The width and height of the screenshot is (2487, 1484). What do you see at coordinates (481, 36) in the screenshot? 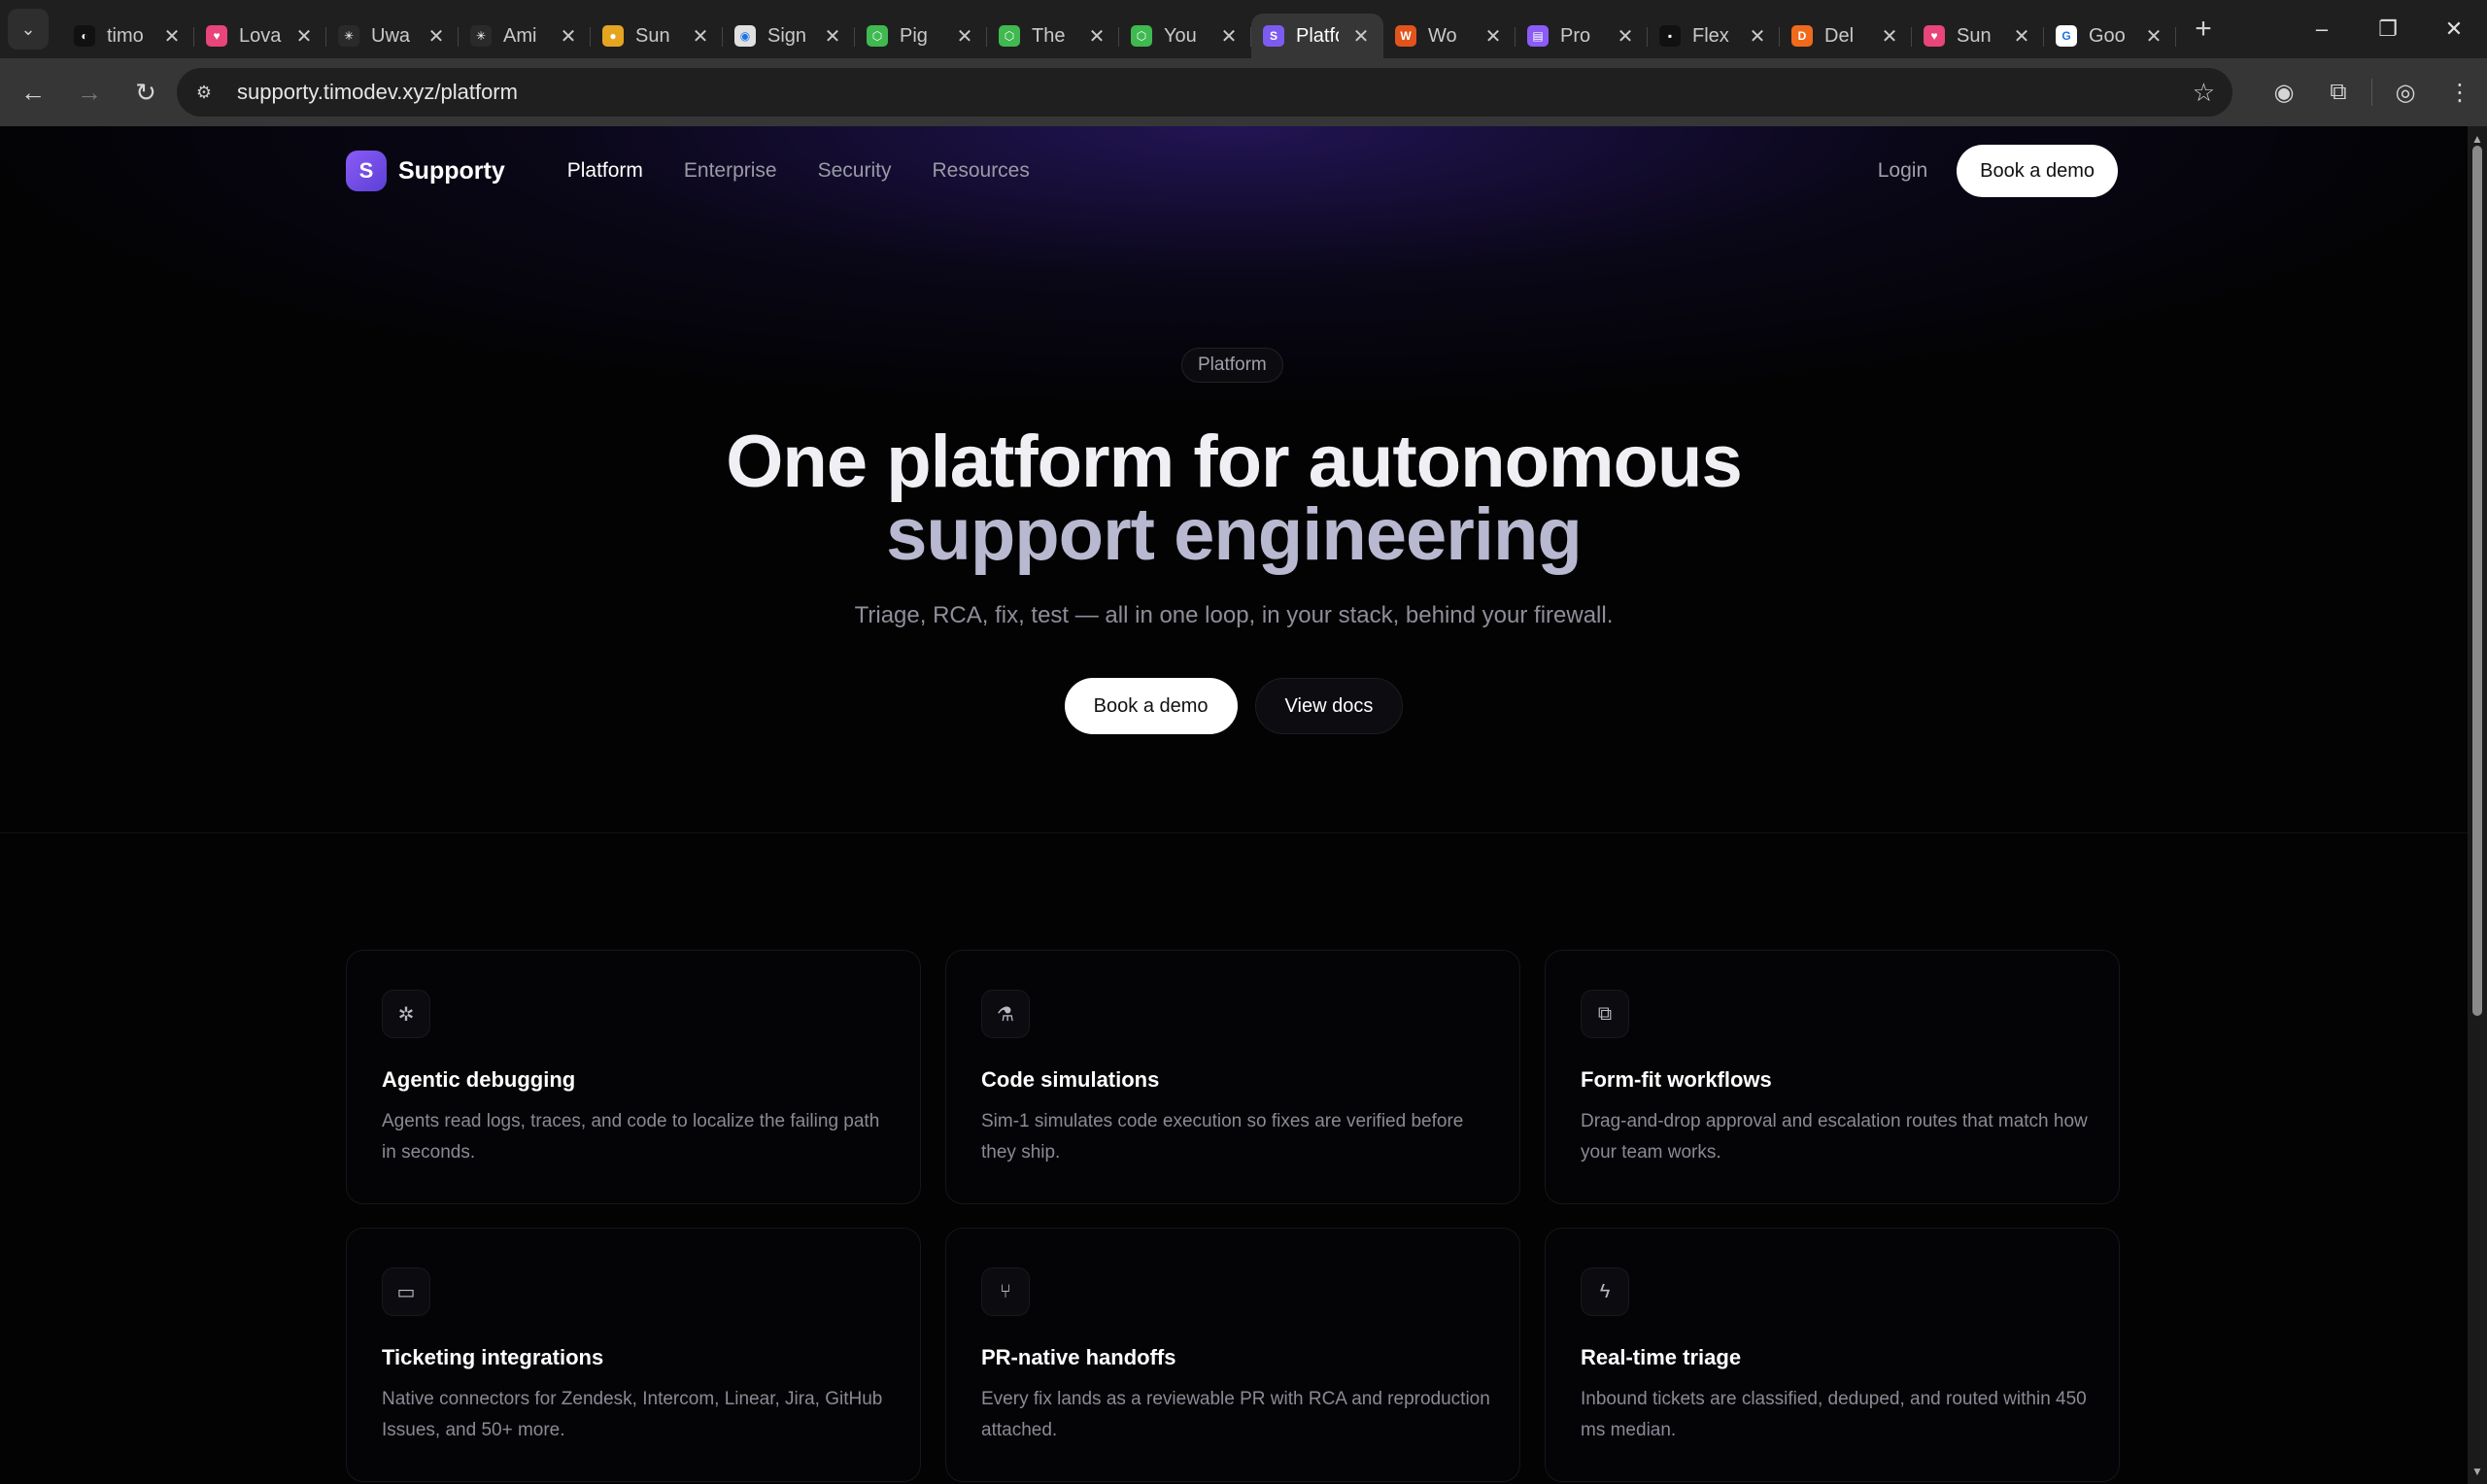
I see `tab-favicon-icon: ✳` at bounding box center [481, 36].